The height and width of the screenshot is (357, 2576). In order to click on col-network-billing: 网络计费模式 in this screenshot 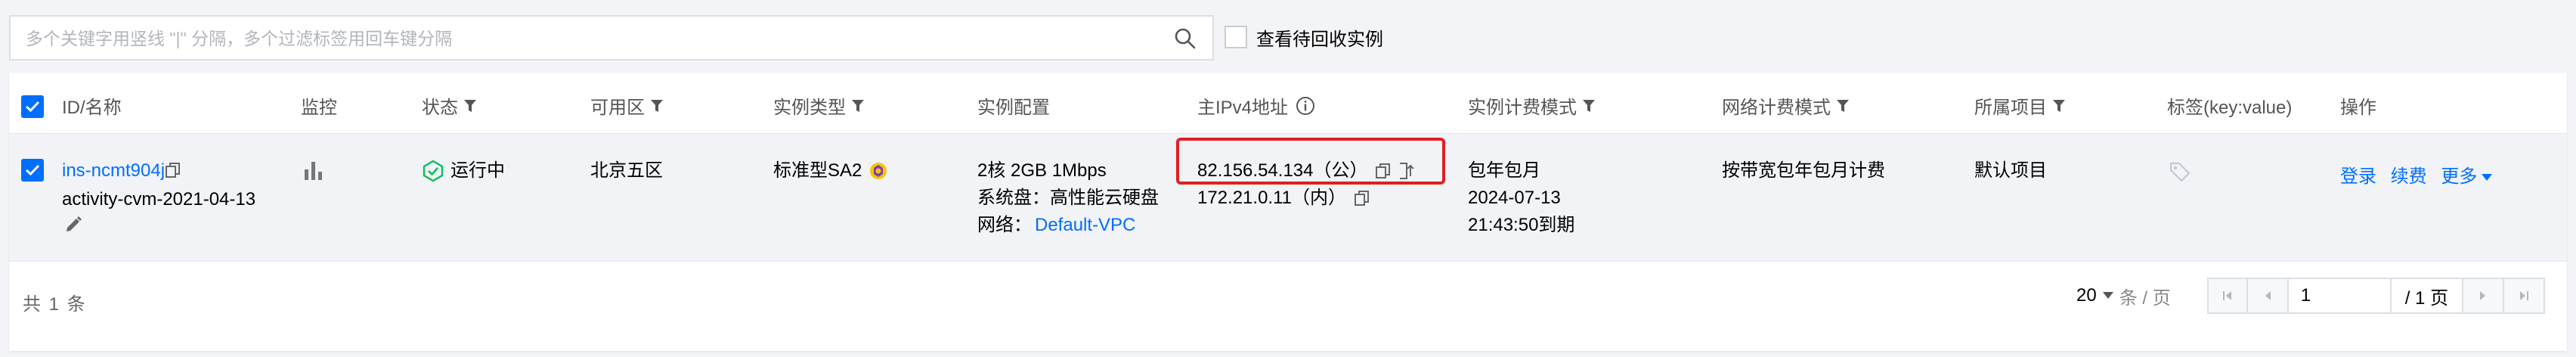, I will do `click(1785, 105)`.